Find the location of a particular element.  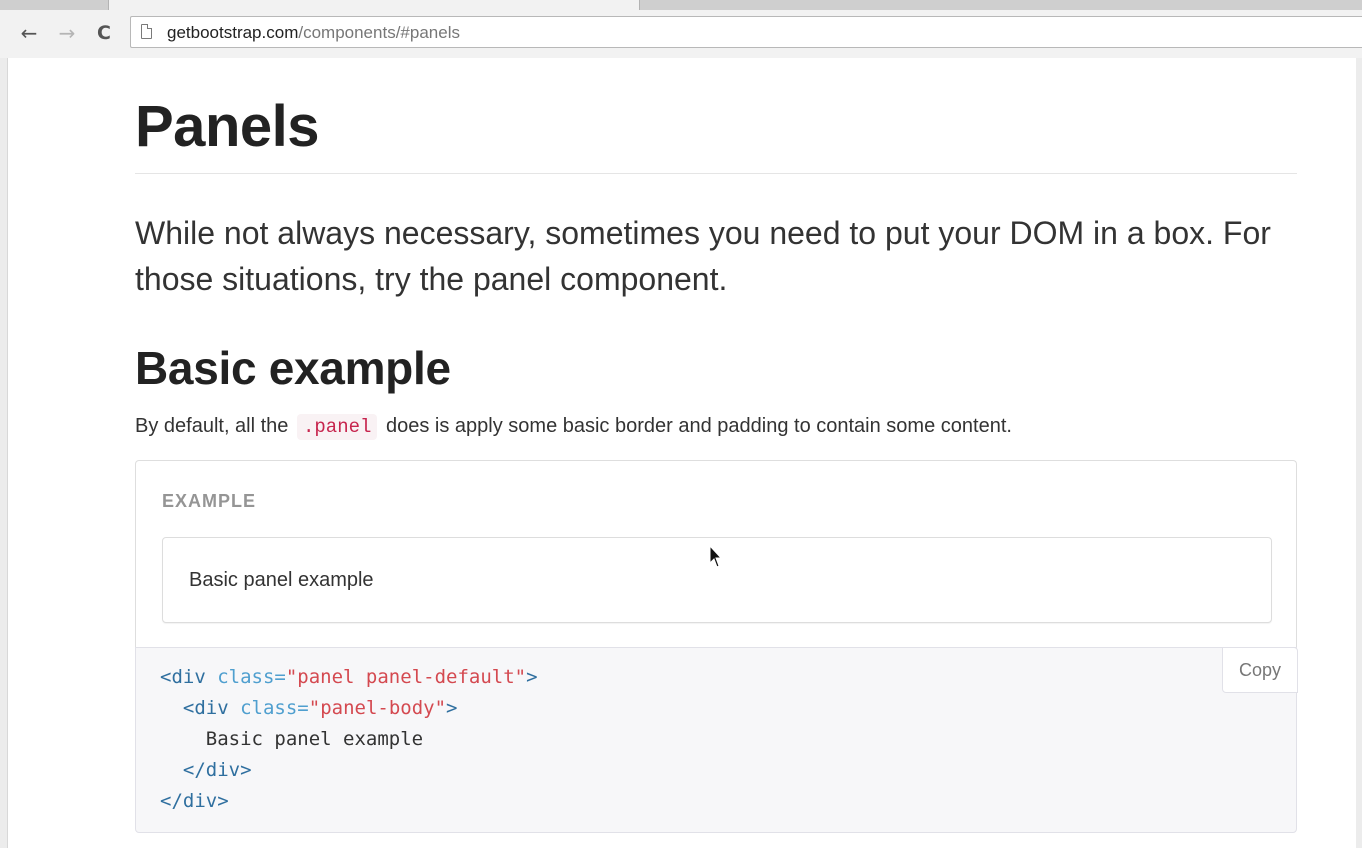

code-line: <div class="panel panel-default"> is located at coordinates (349, 677).